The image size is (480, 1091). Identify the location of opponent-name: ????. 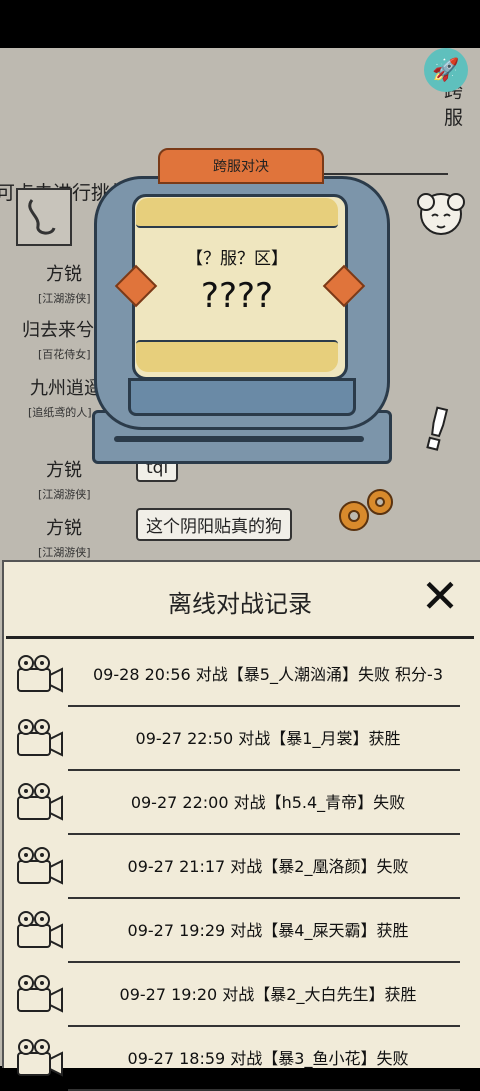
(237, 296).